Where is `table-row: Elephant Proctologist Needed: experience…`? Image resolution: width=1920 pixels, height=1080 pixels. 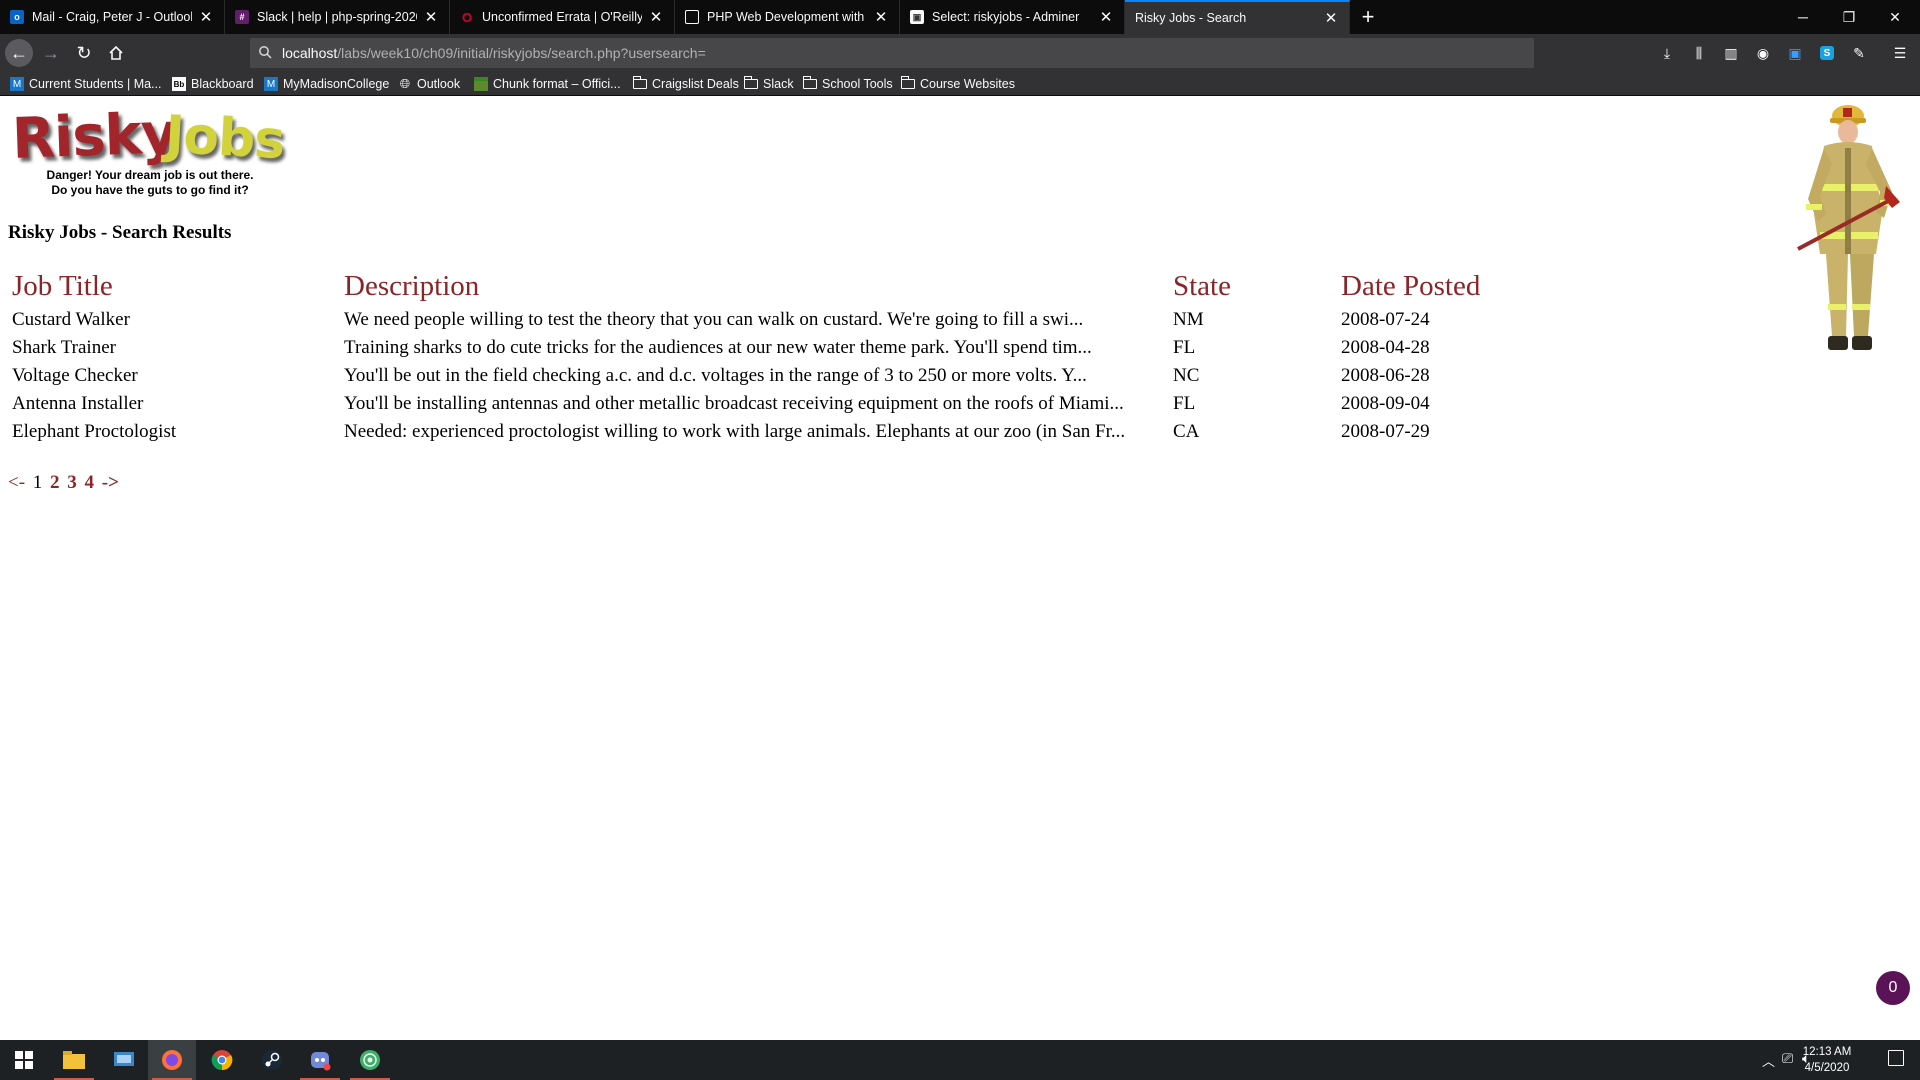 table-row: Elephant Proctologist Needed: experience… is located at coordinates (746, 432).